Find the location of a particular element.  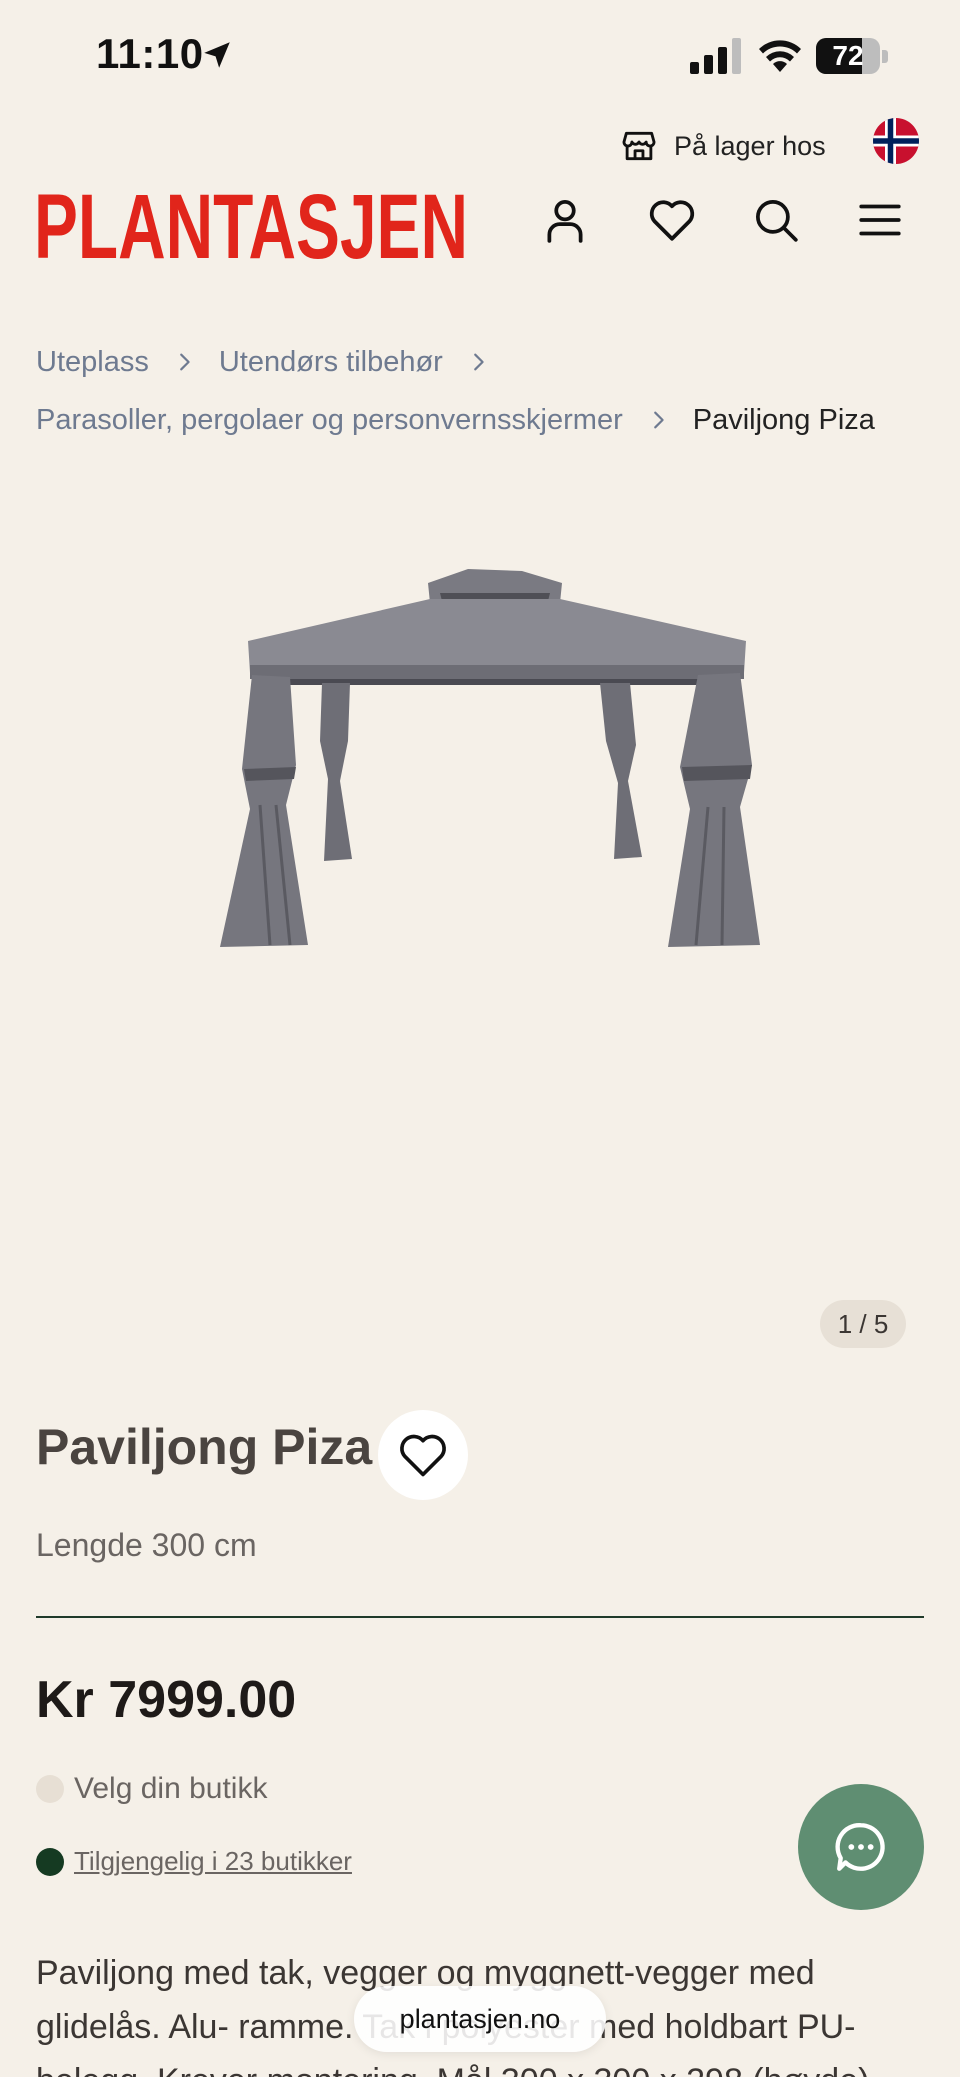

divider is located at coordinates (480, 1617).